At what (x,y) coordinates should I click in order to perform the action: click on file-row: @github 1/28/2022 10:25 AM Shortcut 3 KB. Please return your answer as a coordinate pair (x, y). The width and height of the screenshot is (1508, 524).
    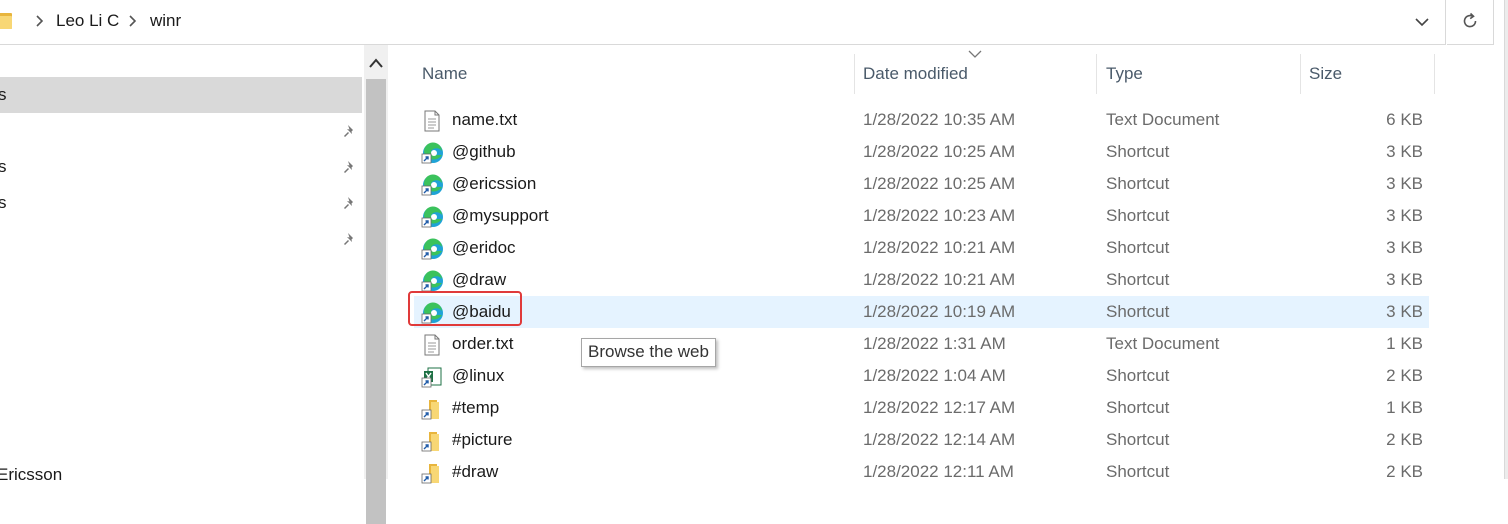
    Looking at the image, I should click on (921, 152).